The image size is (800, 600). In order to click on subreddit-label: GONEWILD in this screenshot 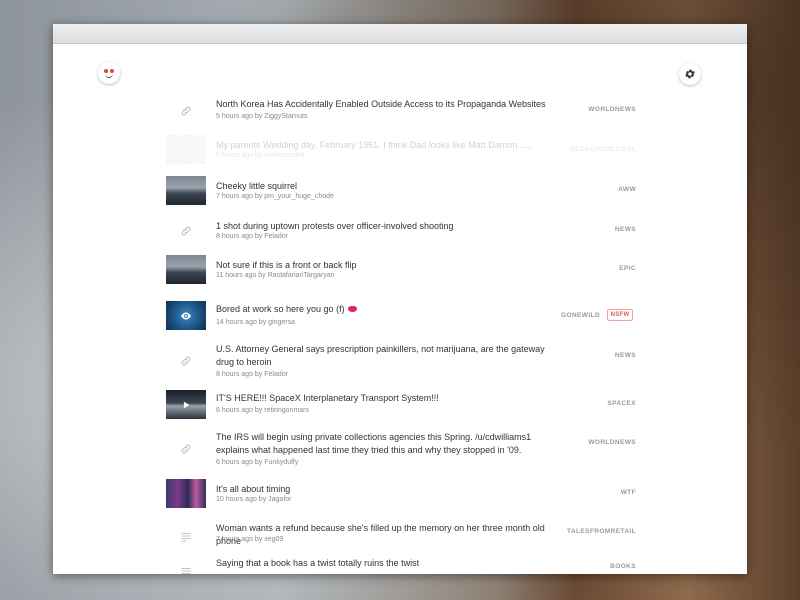, I will do `click(580, 315)`.